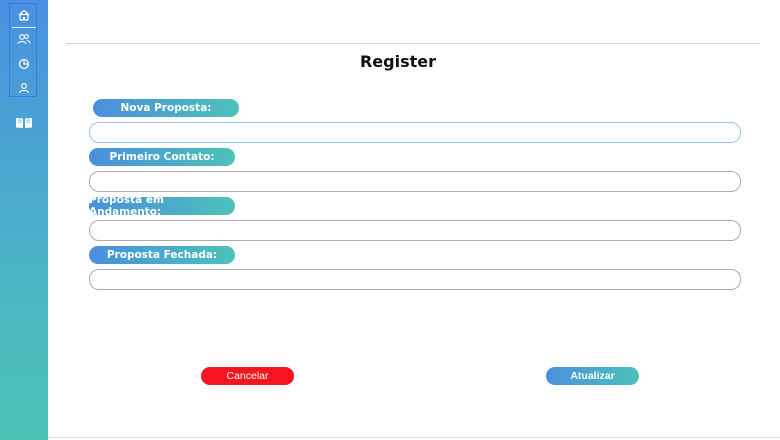 Image resolution: width=780 pixels, height=440 pixels. I want to click on proposta-em-andamento-input, so click(415, 230).